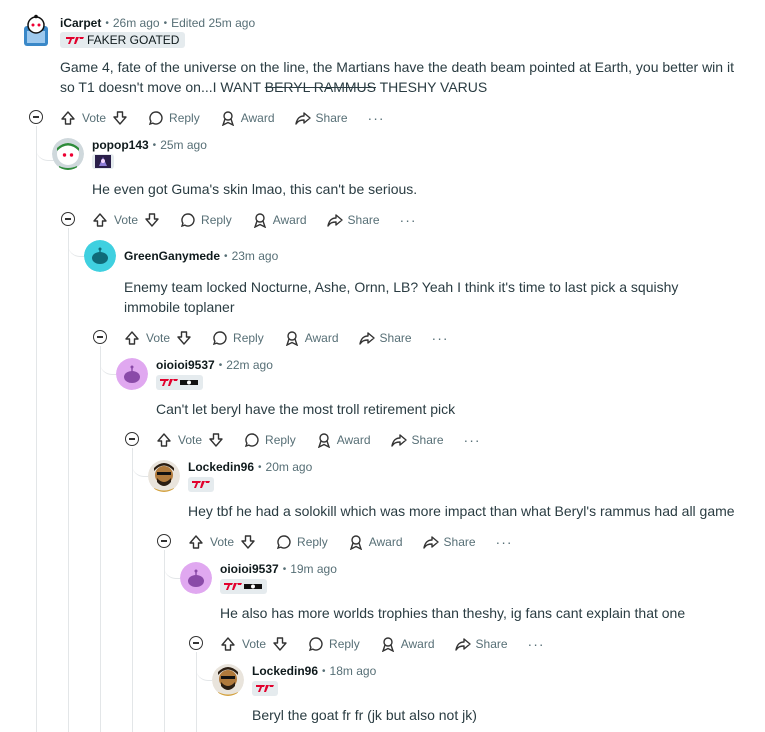 The image size is (765, 732). I want to click on timestamp: 25m ago, so click(183, 145).